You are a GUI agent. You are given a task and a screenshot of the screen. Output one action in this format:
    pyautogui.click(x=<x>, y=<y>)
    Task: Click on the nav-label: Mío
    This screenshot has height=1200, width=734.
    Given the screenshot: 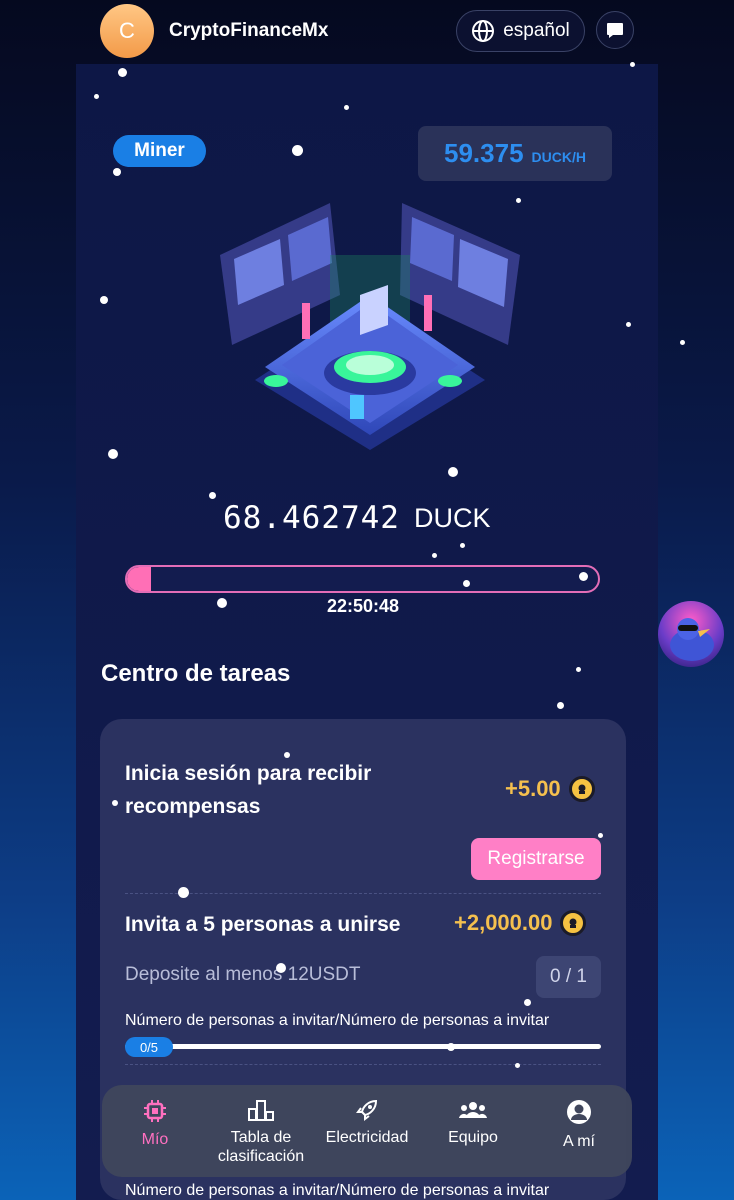 What is the action you would take?
    pyautogui.click(x=155, y=1139)
    